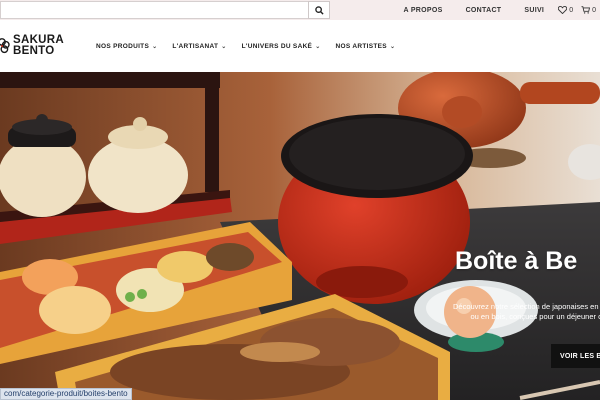 The image size is (600, 400). I want to click on nav-item-nos-artistes: NOS ARTISTES ⌄, so click(366, 46).